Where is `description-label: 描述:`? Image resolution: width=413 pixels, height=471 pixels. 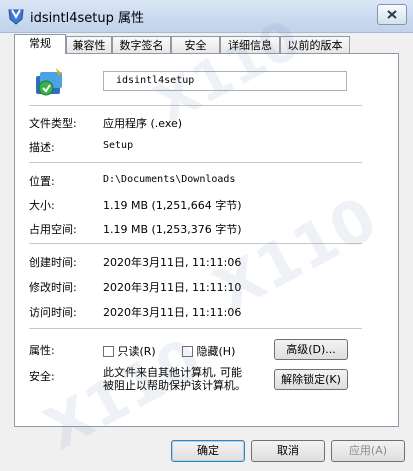 description-label: 描述: is located at coordinates (42, 147).